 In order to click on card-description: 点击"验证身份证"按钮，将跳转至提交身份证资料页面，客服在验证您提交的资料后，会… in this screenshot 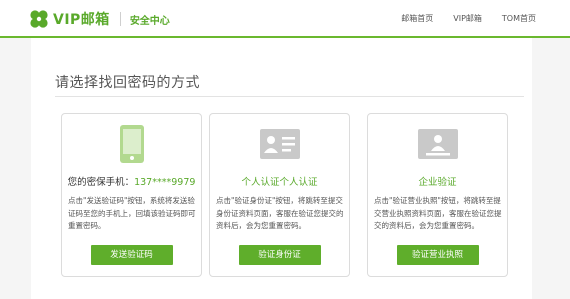, I will do `click(280, 213)`.